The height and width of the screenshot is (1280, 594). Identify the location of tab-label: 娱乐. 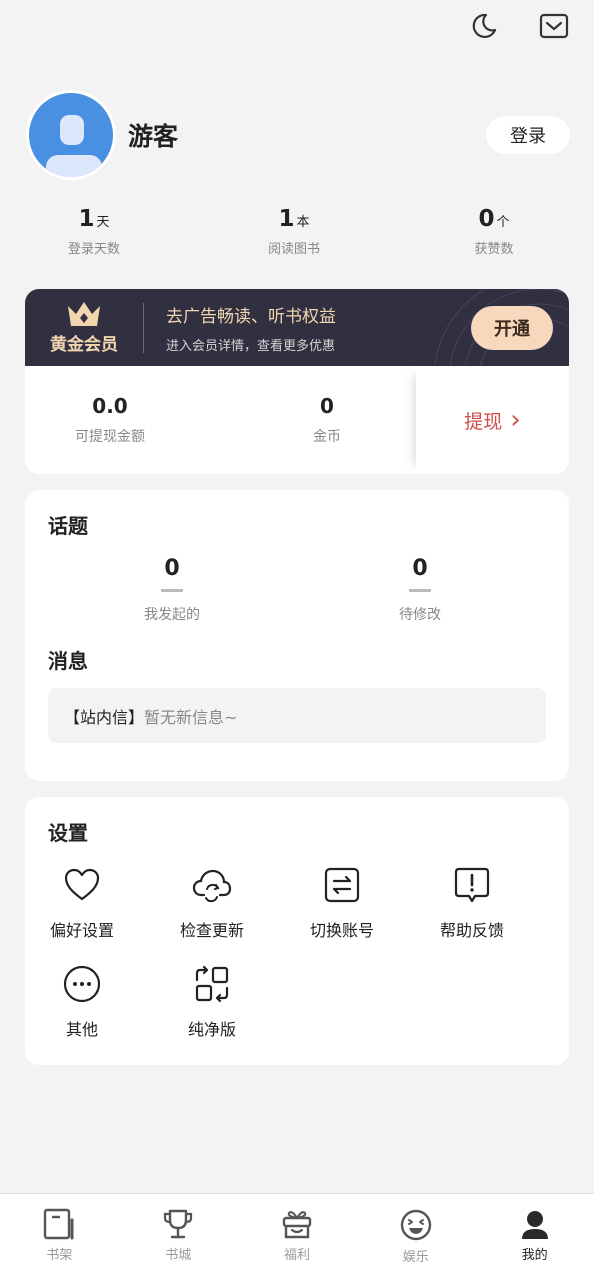
(415, 1257).